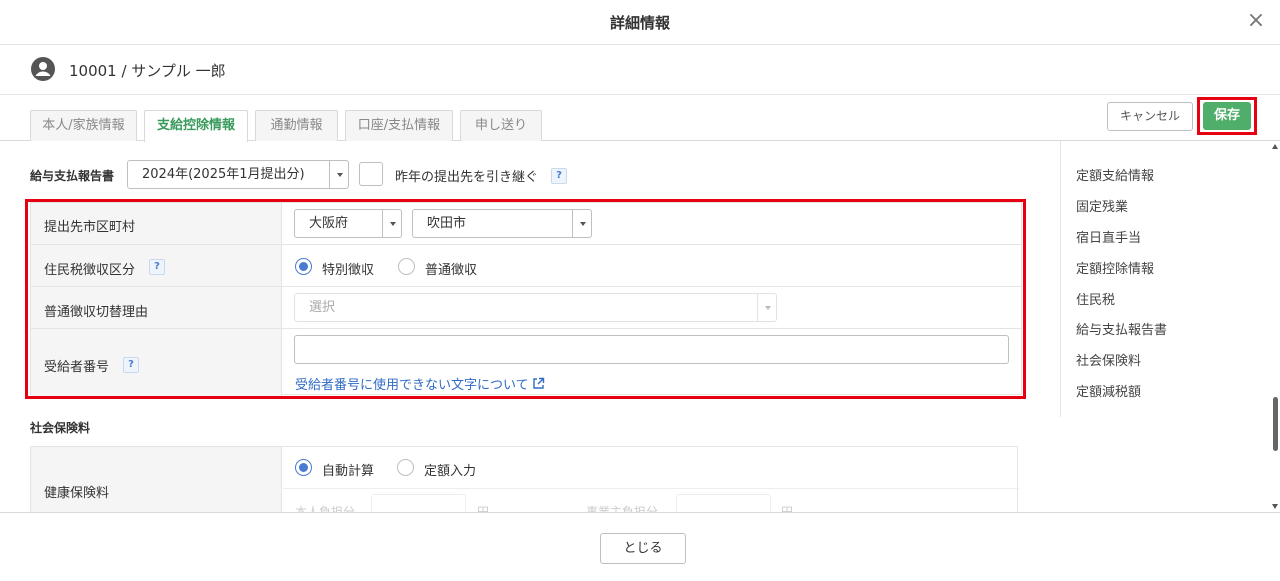  Describe the element at coordinates (296, 125) in the screenshot. I see `tab-commute: 通勤情報` at that location.